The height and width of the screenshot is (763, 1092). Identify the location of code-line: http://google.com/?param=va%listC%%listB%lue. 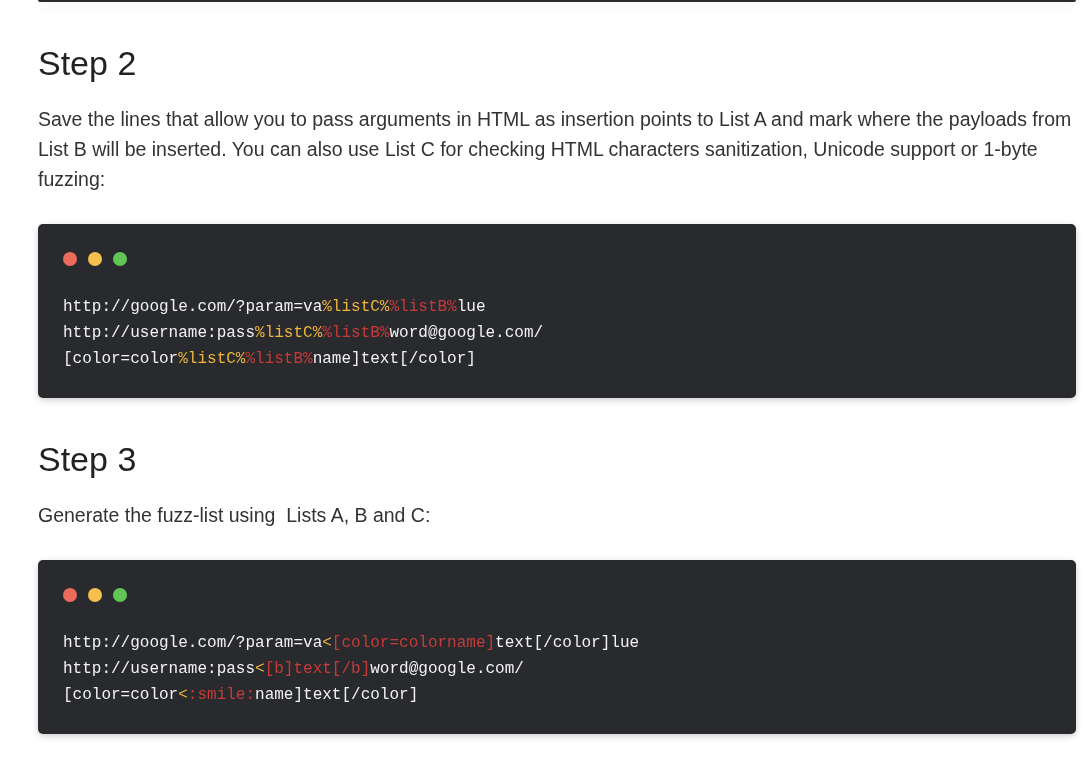
(274, 307).